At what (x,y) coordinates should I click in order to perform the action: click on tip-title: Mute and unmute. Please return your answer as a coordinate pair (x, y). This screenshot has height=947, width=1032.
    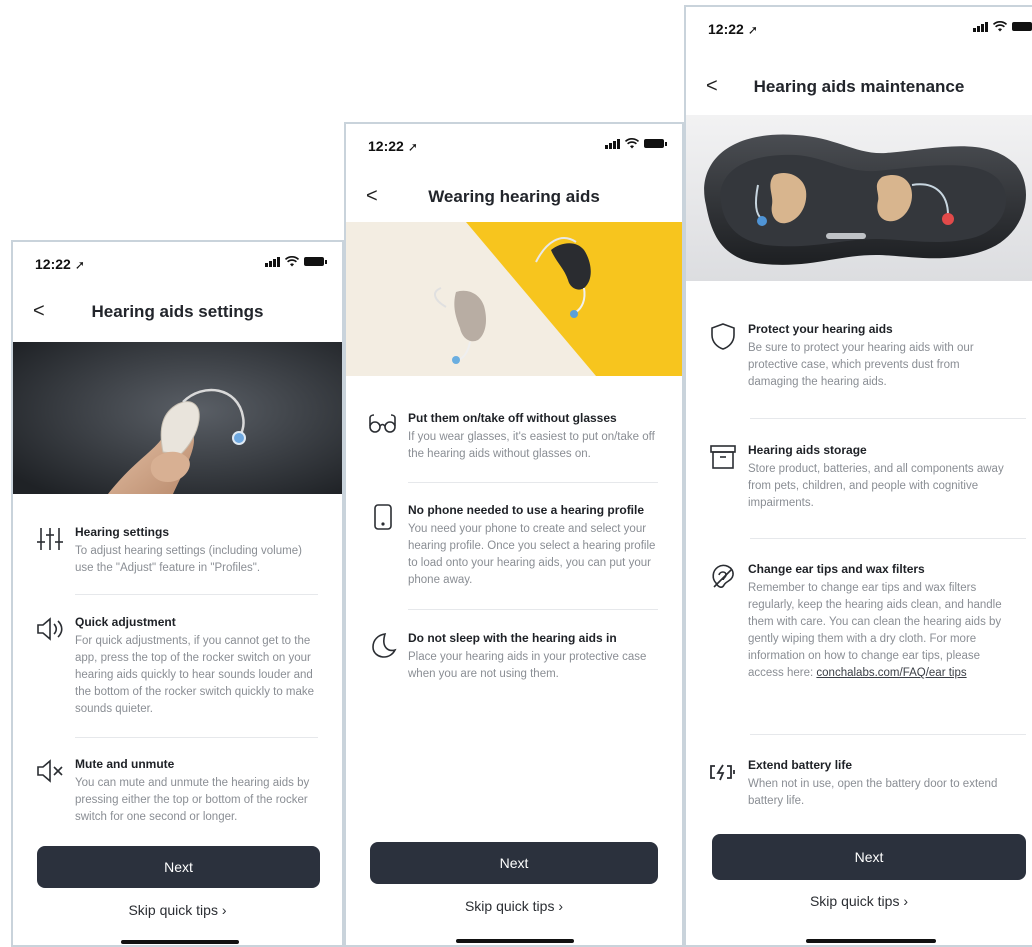
    Looking at the image, I should click on (125, 764).